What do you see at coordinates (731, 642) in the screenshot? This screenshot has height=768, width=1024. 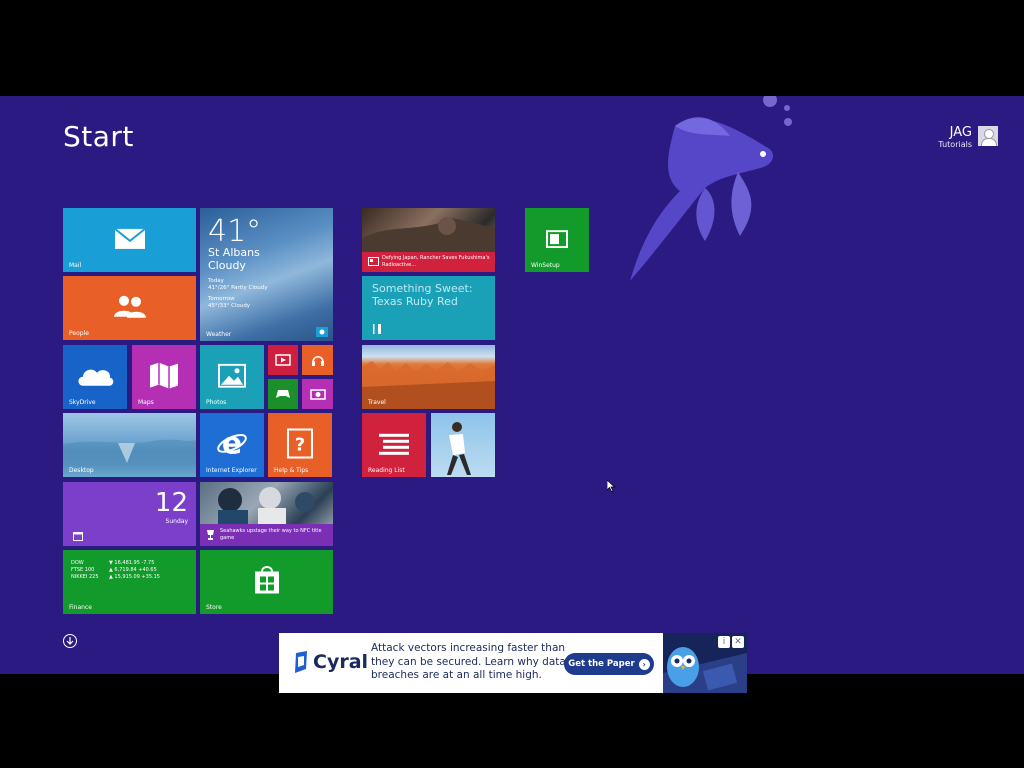 I see `ad-controls: i ✕` at bounding box center [731, 642].